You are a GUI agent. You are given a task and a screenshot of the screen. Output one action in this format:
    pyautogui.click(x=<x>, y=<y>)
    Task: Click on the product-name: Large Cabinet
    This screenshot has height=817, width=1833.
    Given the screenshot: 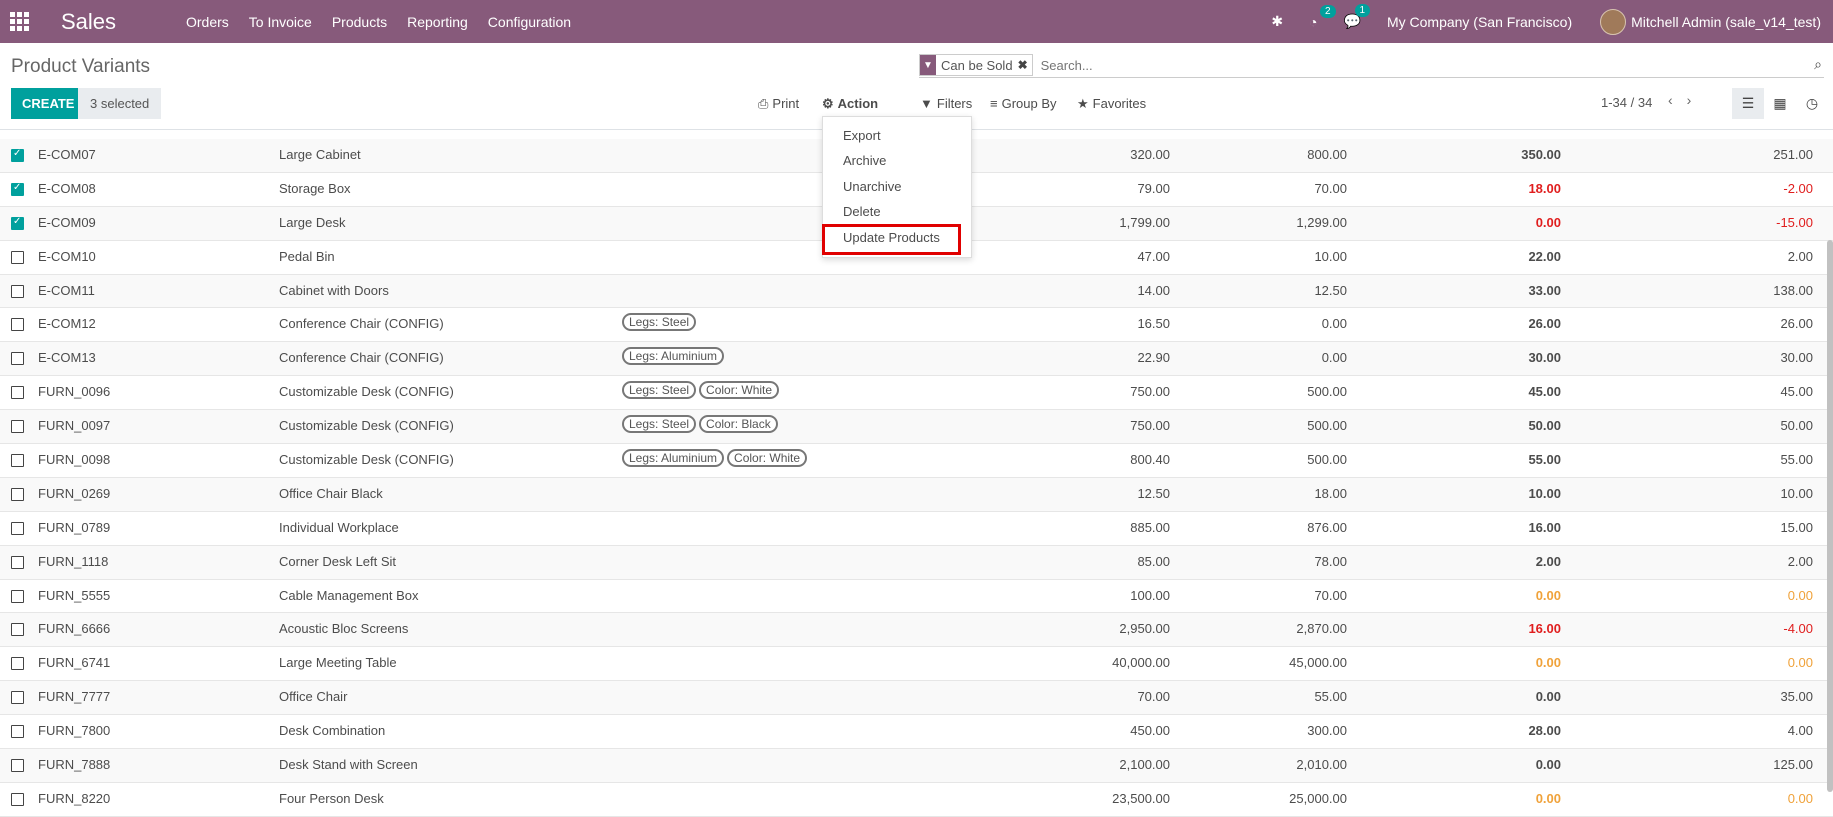 What is the action you would take?
    pyautogui.click(x=320, y=154)
    